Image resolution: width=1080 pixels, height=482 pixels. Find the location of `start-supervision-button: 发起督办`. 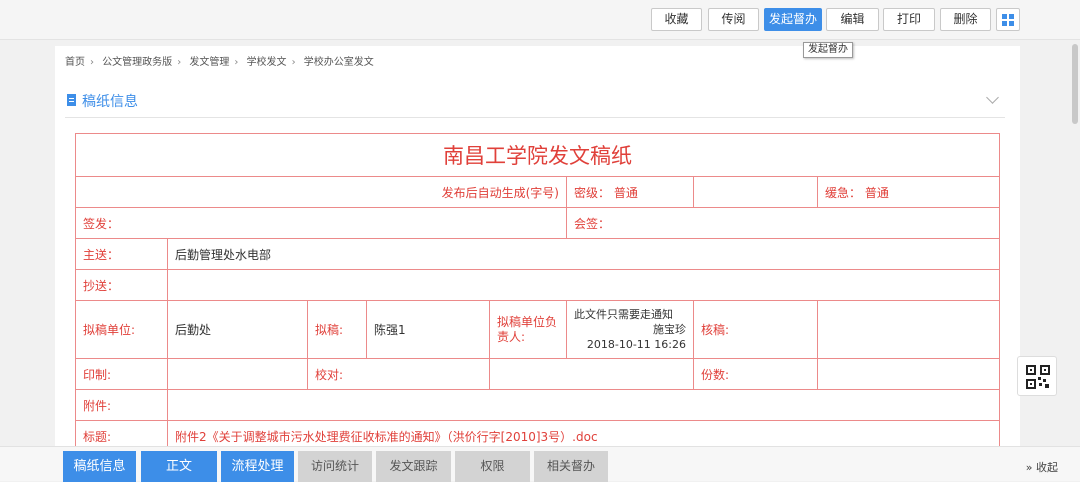

start-supervision-button: 发起督办 is located at coordinates (793, 19).